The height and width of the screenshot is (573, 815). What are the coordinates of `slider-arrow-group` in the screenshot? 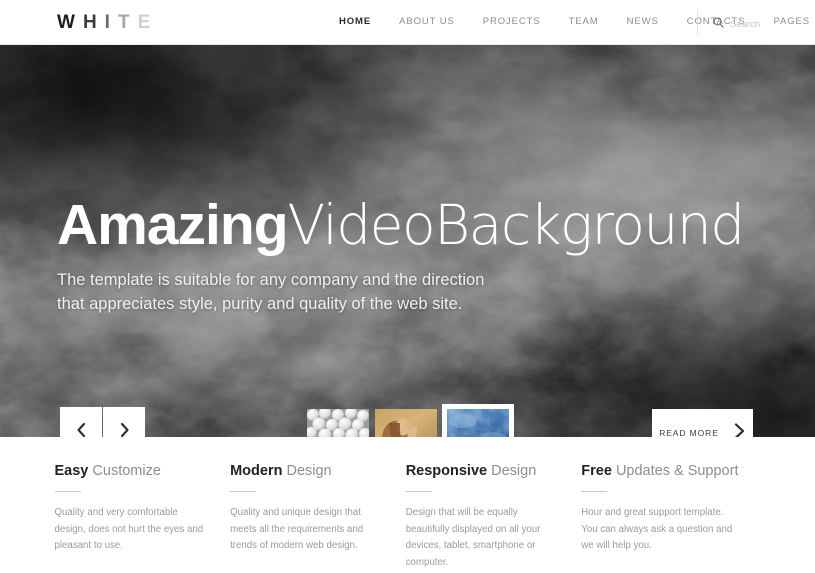 It's located at (102, 422).